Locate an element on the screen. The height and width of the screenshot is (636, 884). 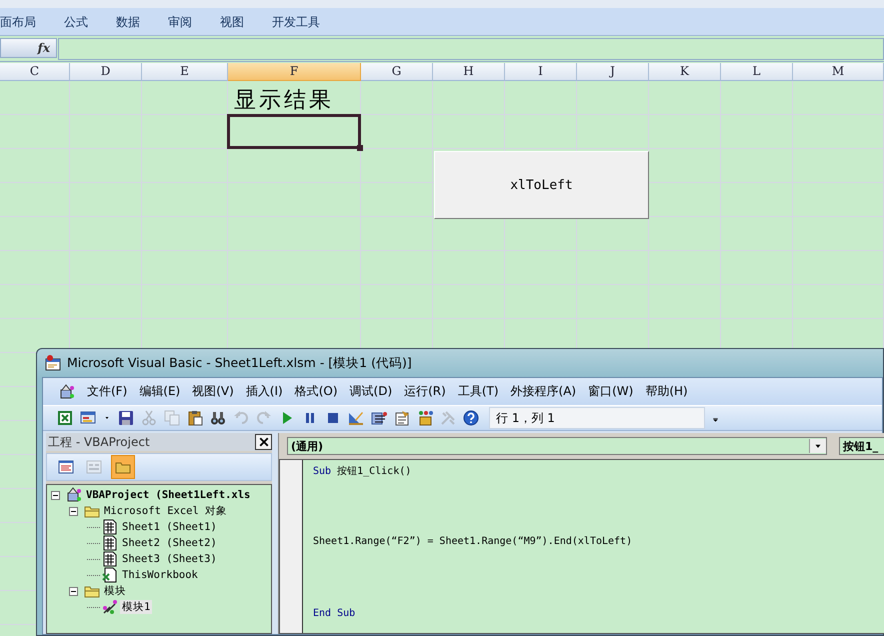
menu-item: 视图(V) is located at coordinates (213, 391).